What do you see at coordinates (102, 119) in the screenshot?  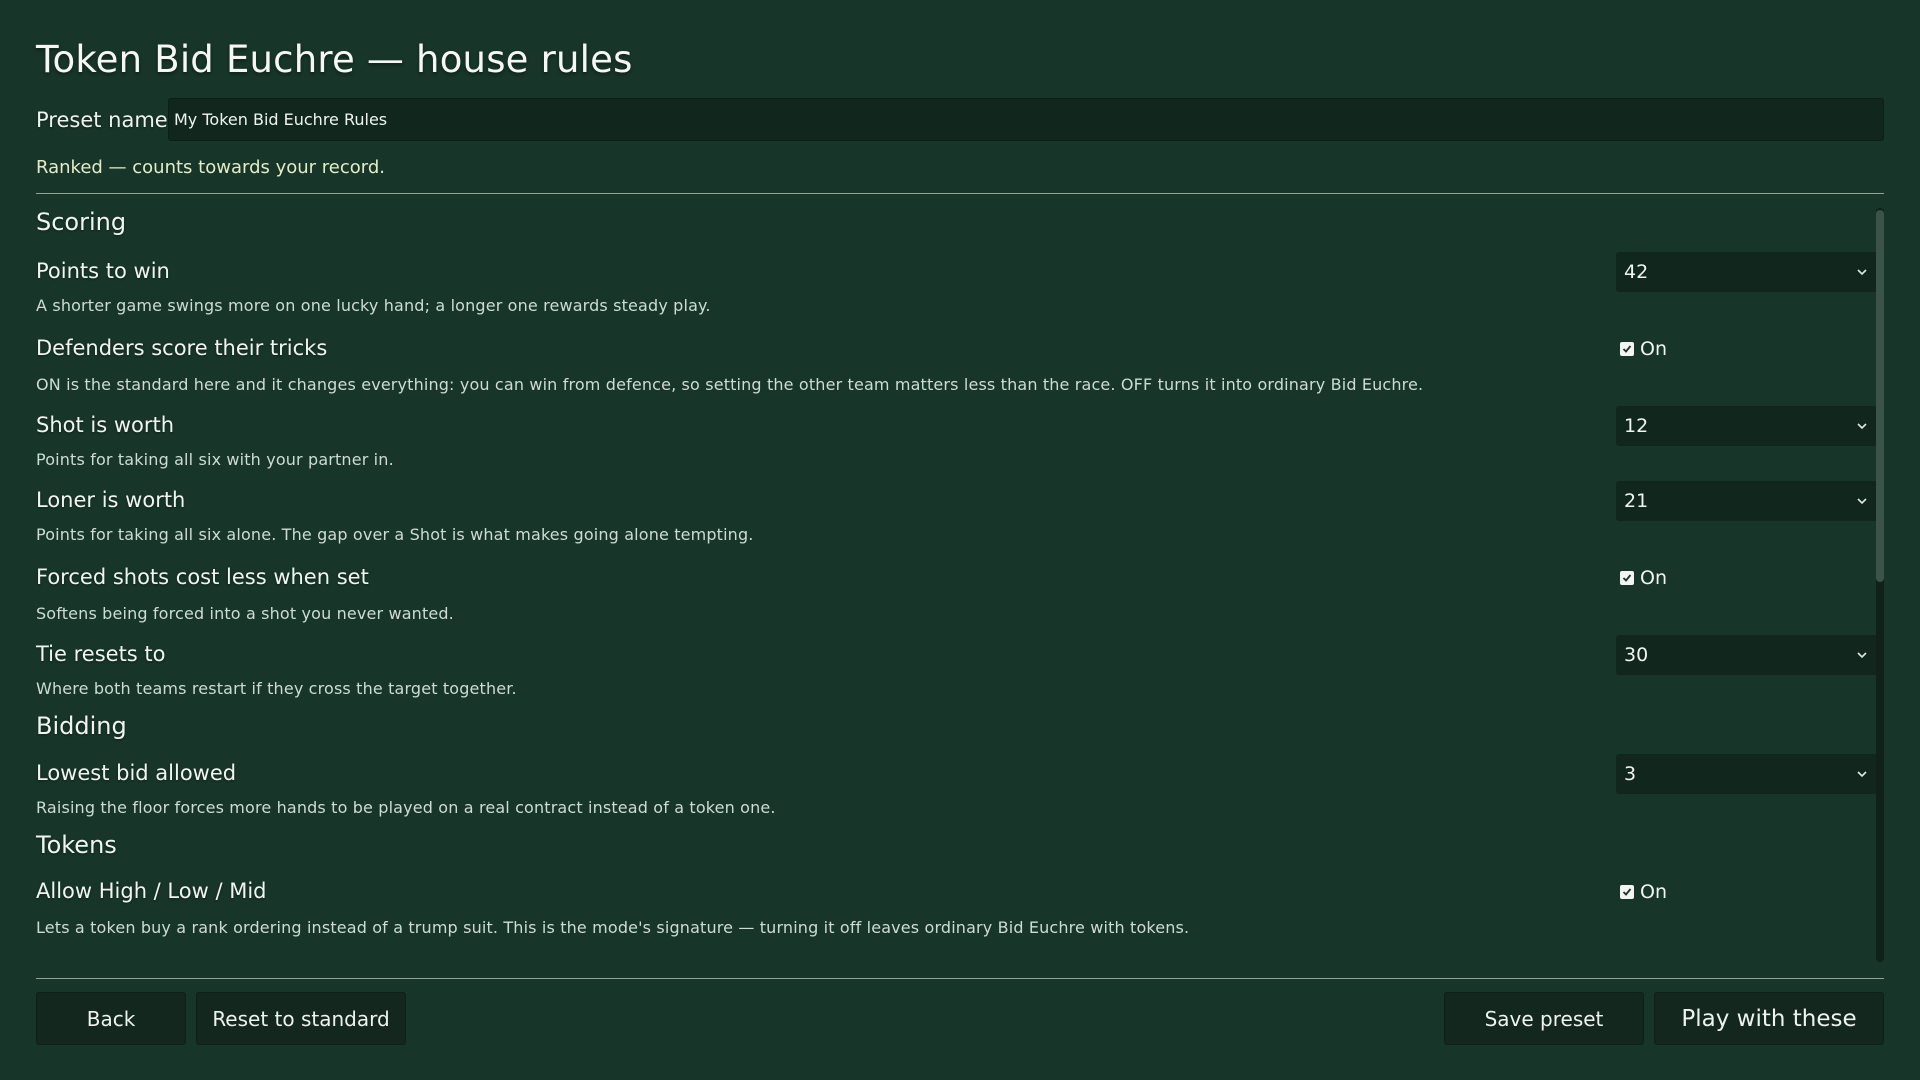 I see `preset-name-label: Preset name` at bounding box center [102, 119].